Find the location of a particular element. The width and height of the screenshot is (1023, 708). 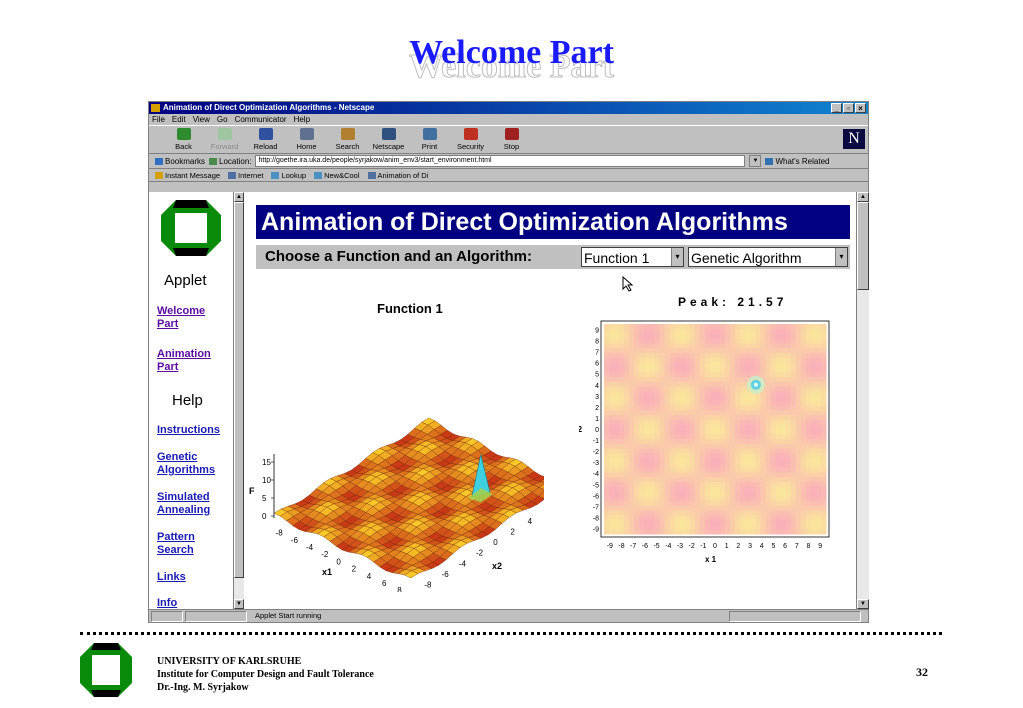

link-genetic-algorithms: Genetic Algorithms is located at coordinates (186, 464).